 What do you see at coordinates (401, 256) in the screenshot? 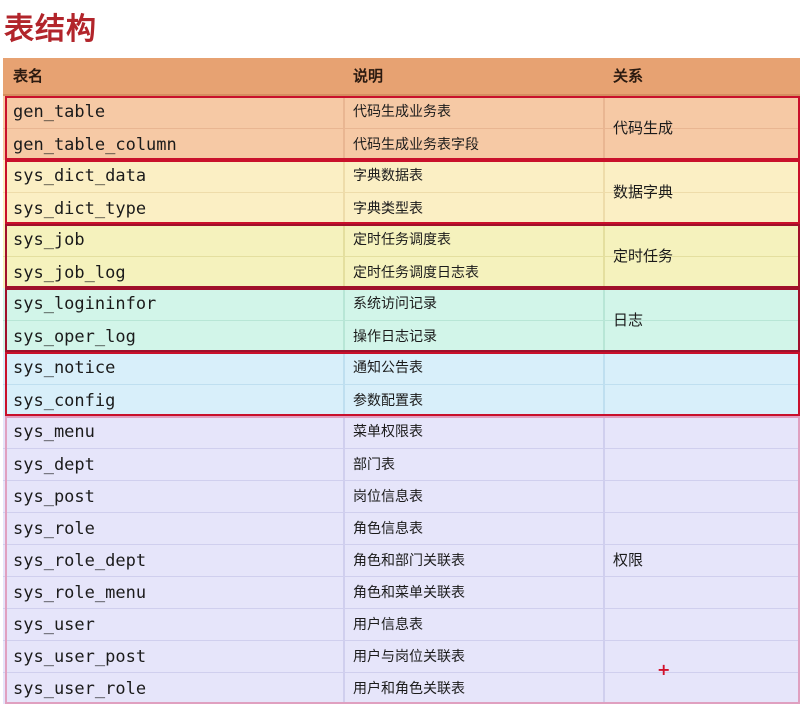
I see `row-group: sys_job 定时任务调度表 sys_job_log 定时任务调度日志表 定时任务` at bounding box center [401, 256].